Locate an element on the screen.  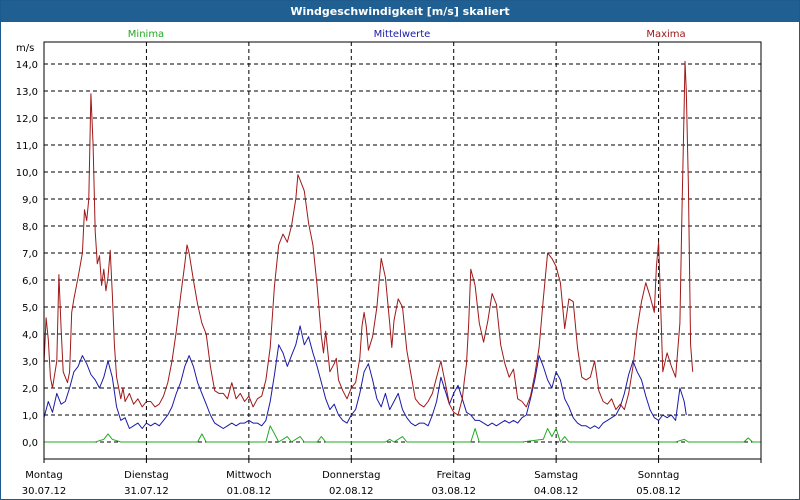
x-tick-weekday: Montag is located at coordinates (43, 475).